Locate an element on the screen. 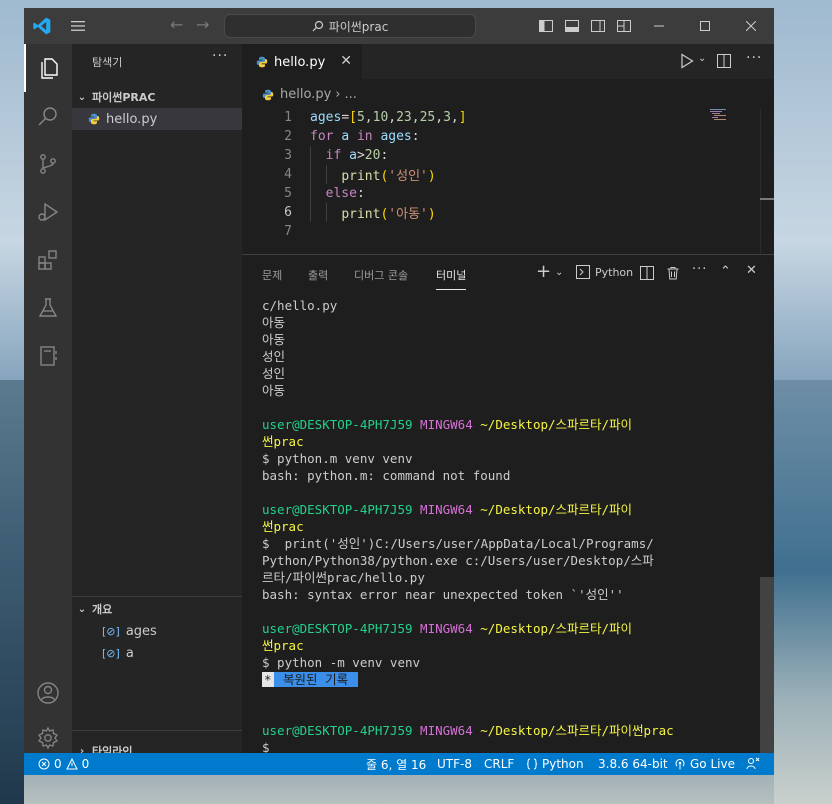 The height and width of the screenshot is (804, 832). activity-testing is located at coordinates (48, 308).